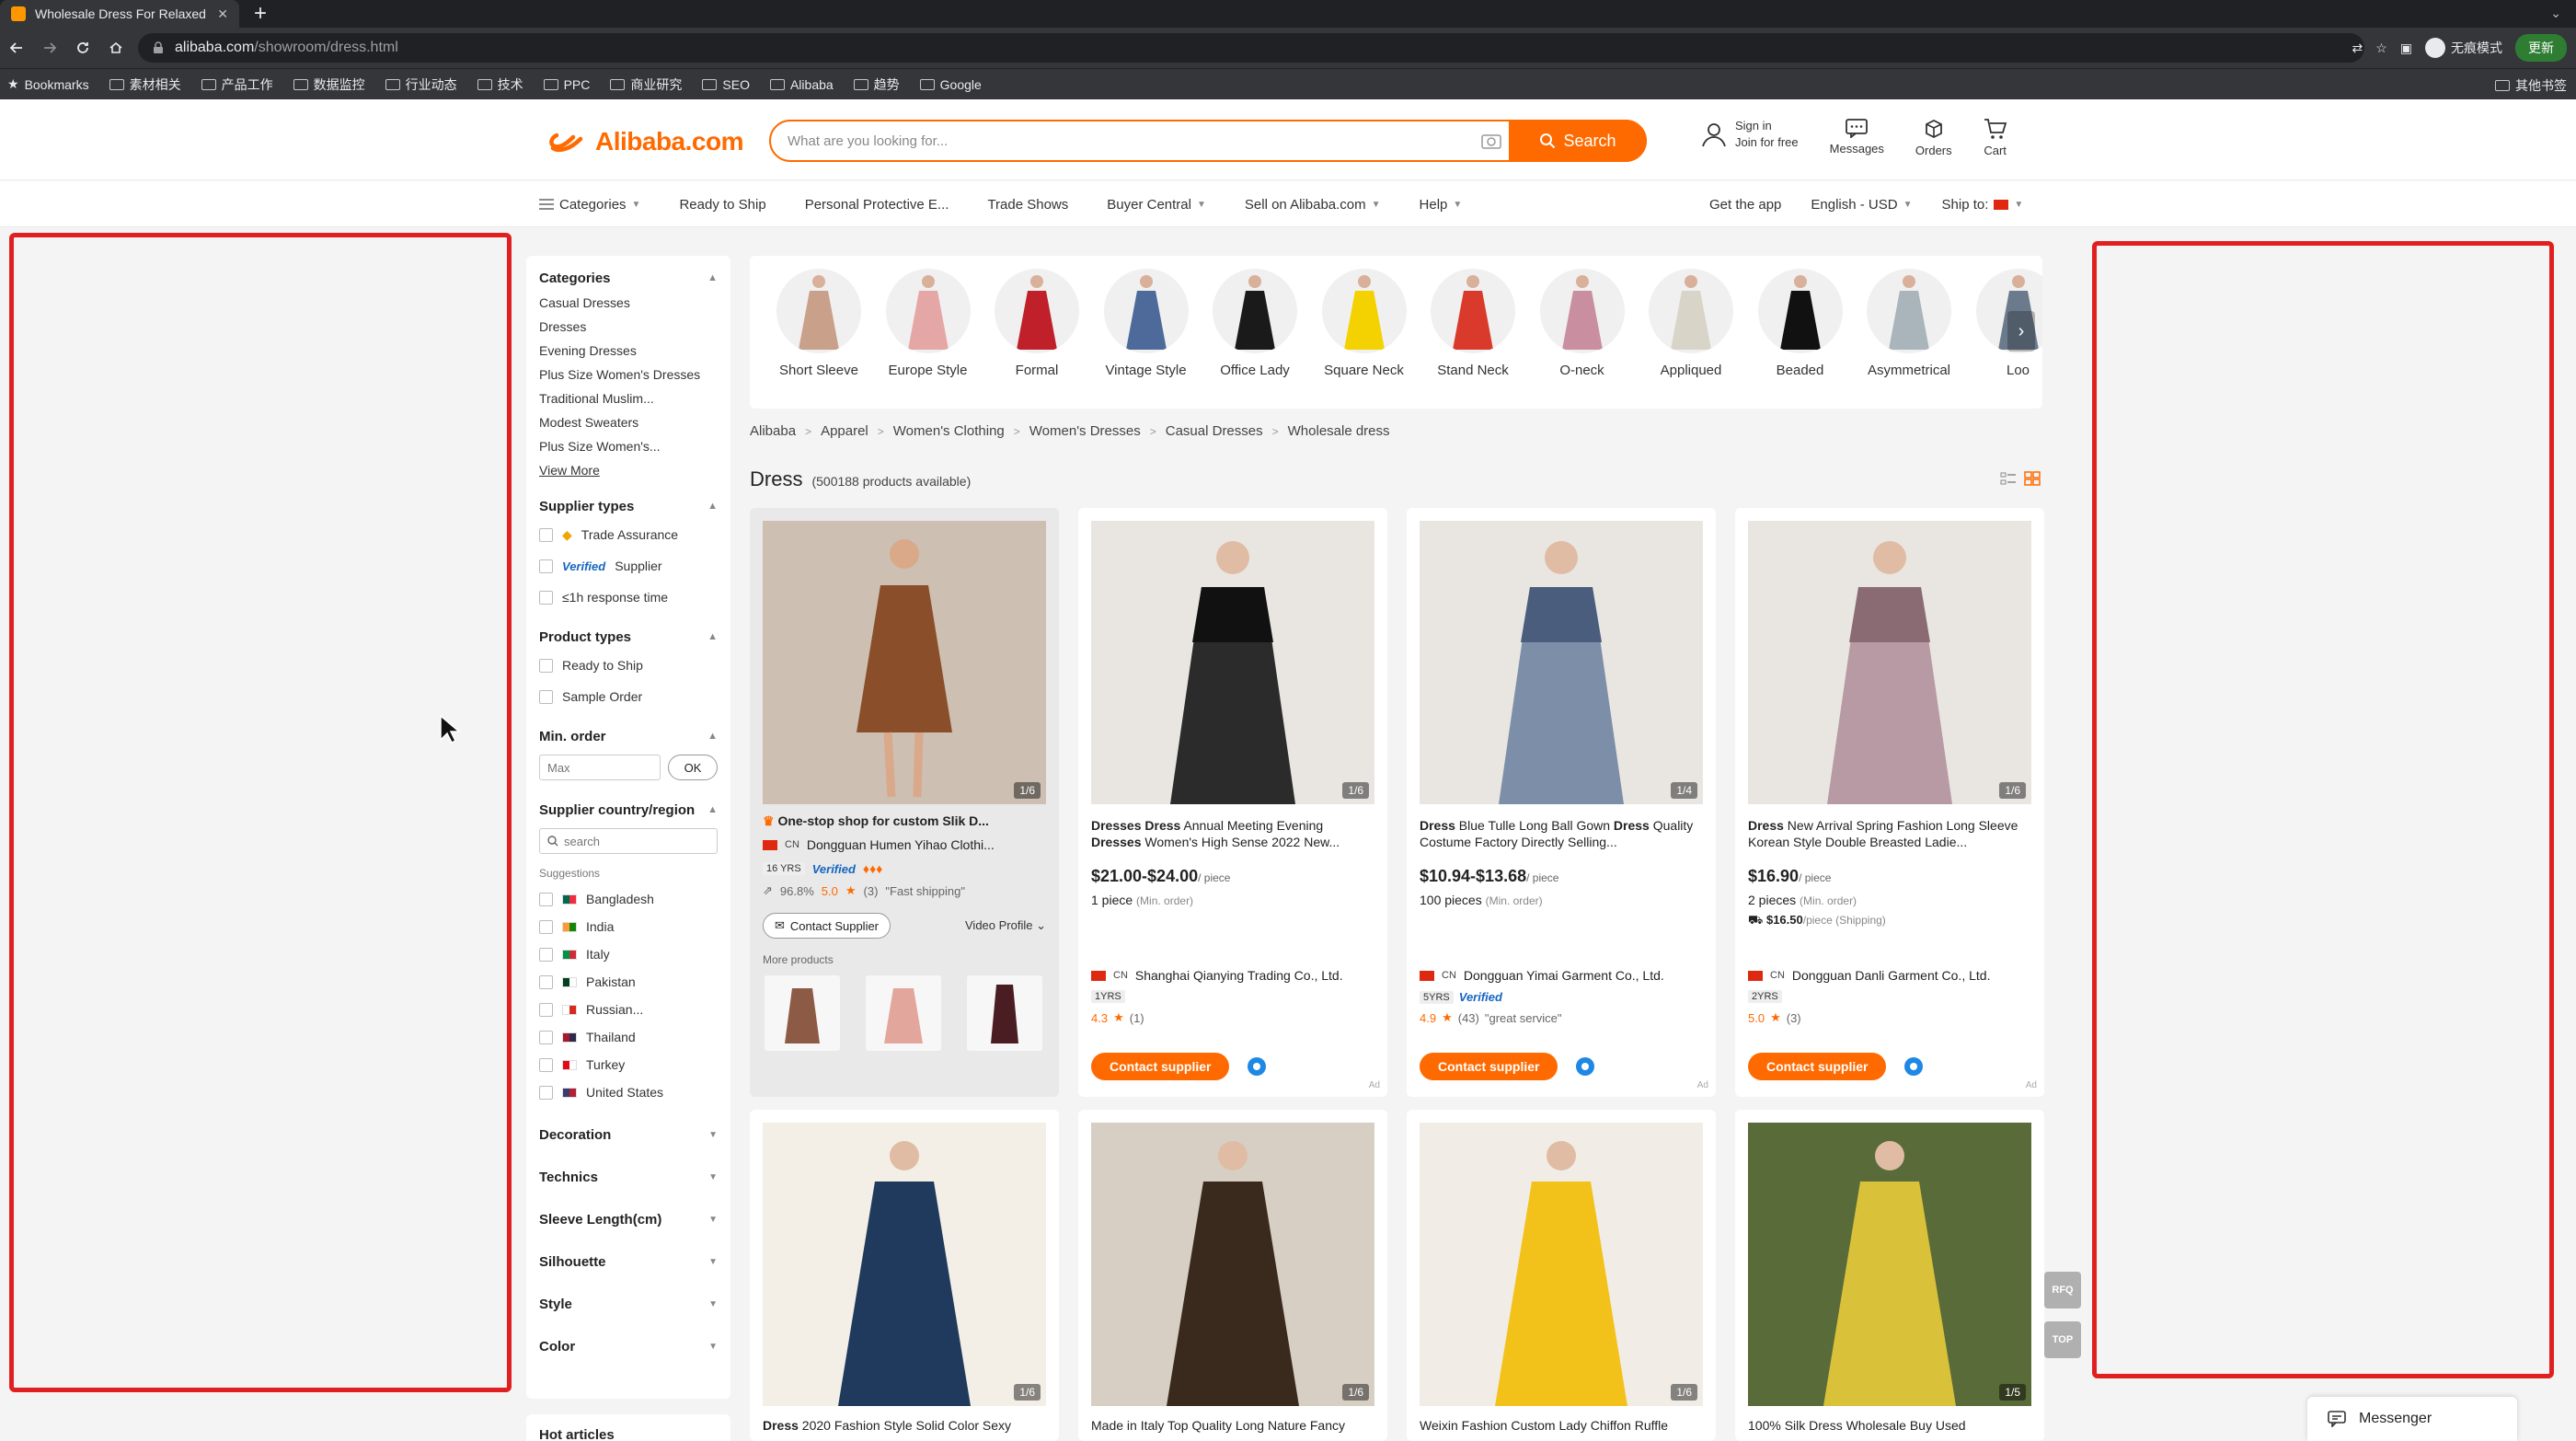  I want to click on nav-help: Help ▼, so click(1441, 205).